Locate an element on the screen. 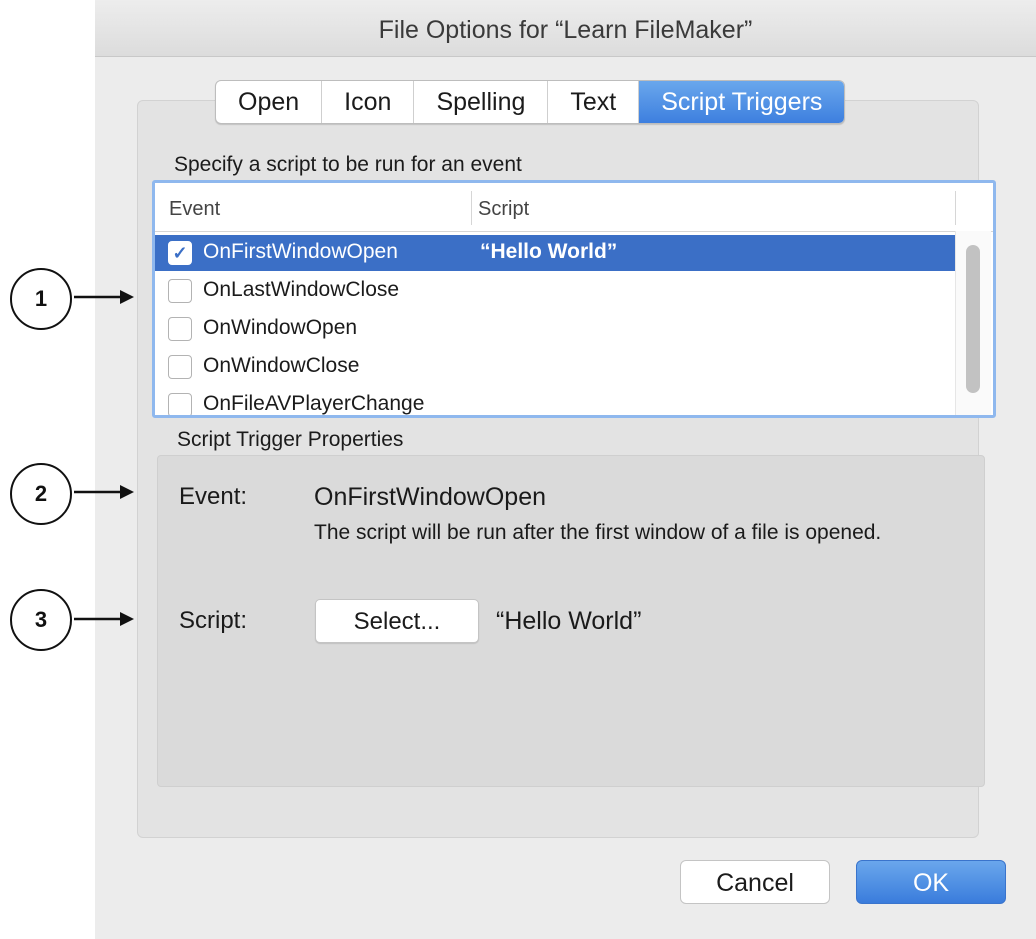  tab-spelling: Spelling is located at coordinates (481, 102).